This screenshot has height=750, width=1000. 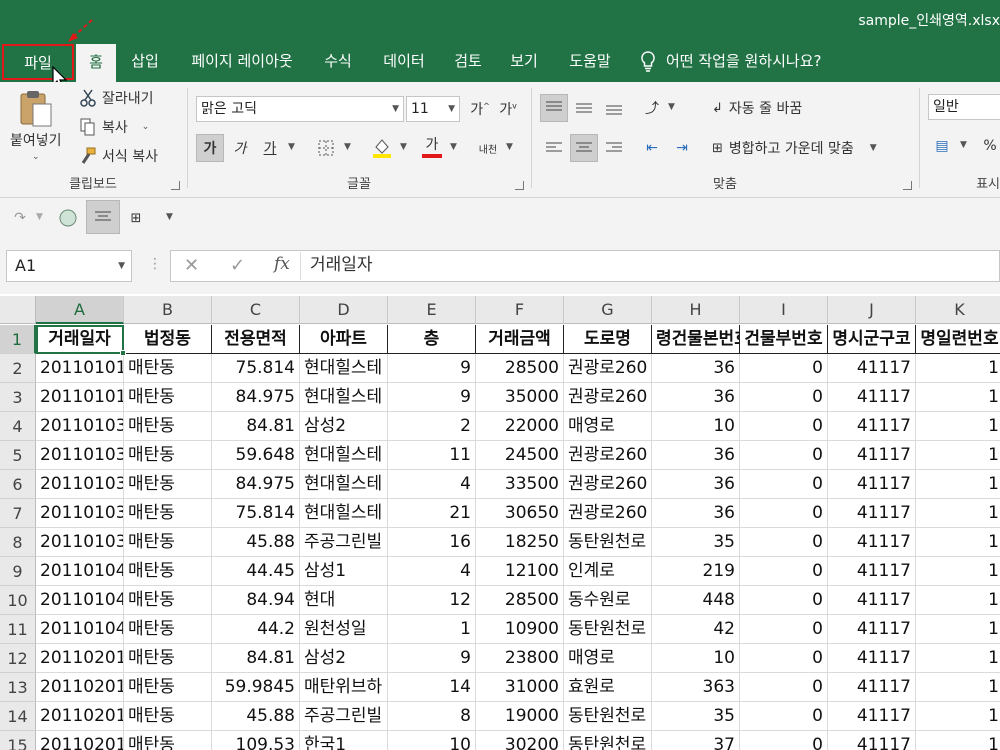 What do you see at coordinates (520, 716) in the screenshot?
I see `table-cell: 19000` at bounding box center [520, 716].